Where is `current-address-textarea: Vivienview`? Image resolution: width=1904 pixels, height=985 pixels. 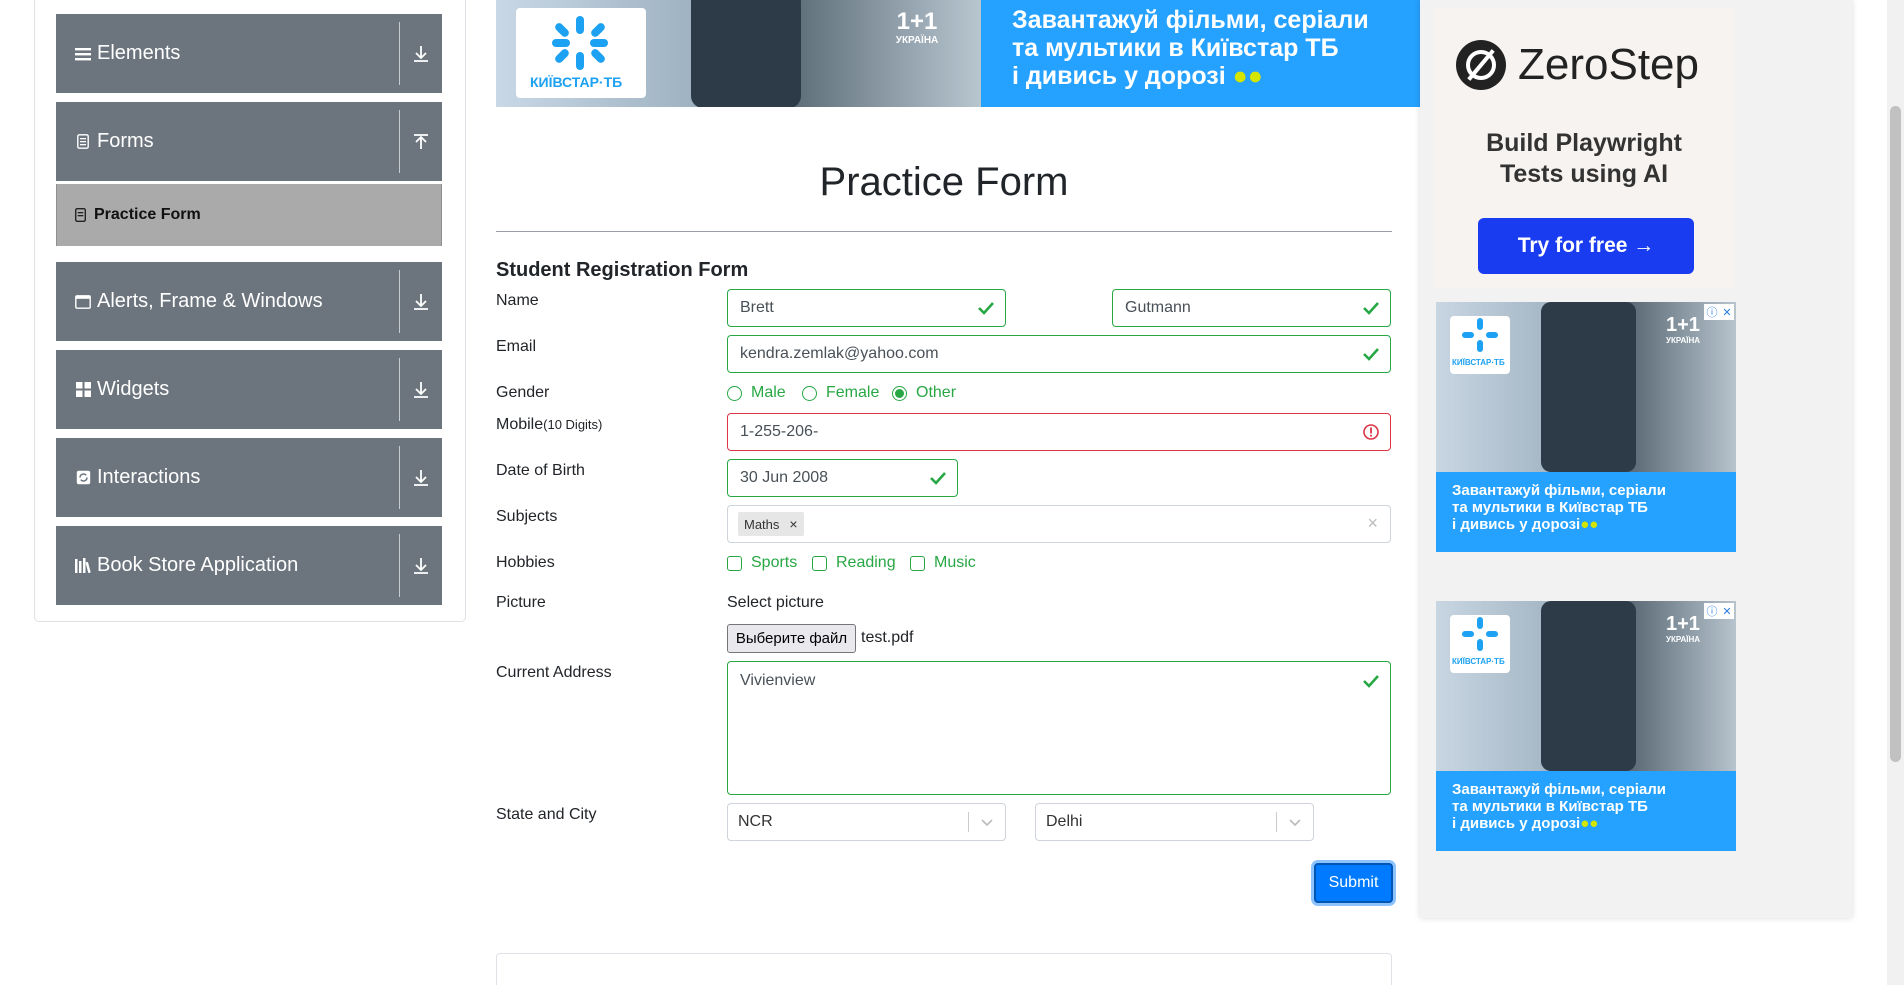 current-address-textarea: Vivienview is located at coordinates (1059, 728).